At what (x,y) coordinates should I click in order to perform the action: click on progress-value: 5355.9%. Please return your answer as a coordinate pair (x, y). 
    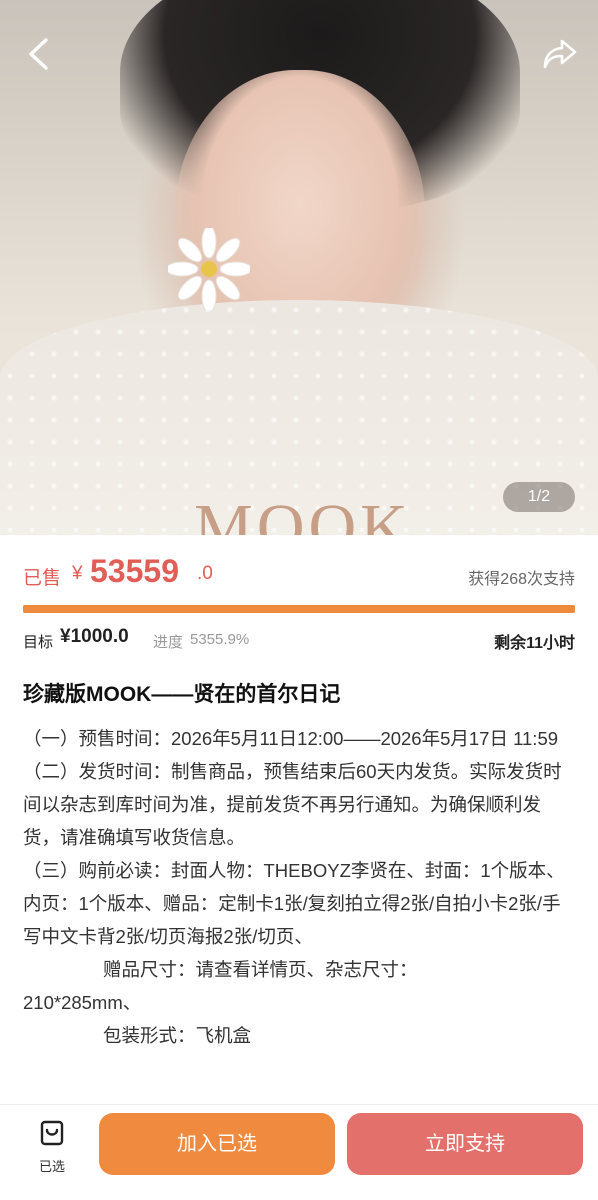
    Looking at the image, I should click on (220, 639).